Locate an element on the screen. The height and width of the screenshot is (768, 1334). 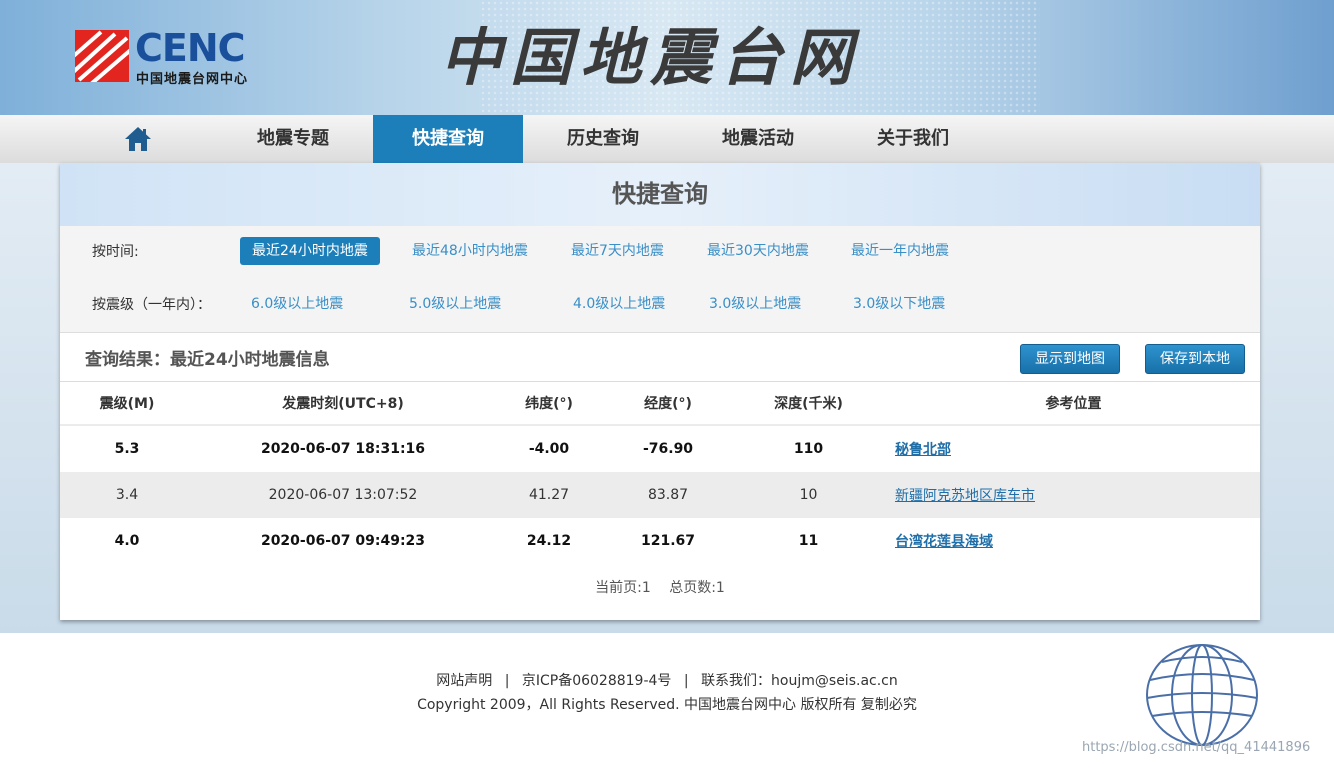
filter-48h: 最近48小时内地震 is located at coordinates (470, 251).